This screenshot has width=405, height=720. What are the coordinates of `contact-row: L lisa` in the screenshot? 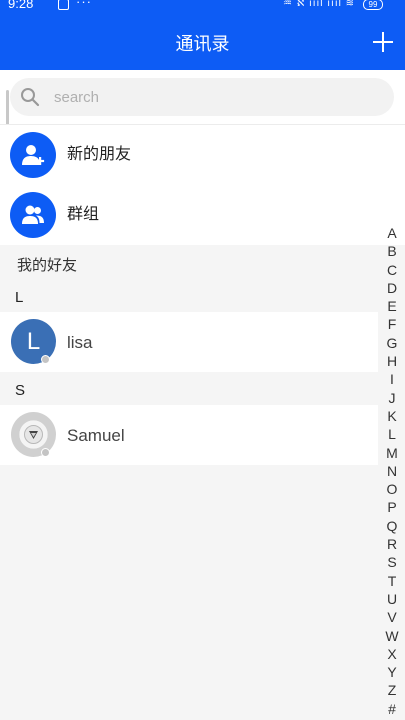 It's located at (189, 342).